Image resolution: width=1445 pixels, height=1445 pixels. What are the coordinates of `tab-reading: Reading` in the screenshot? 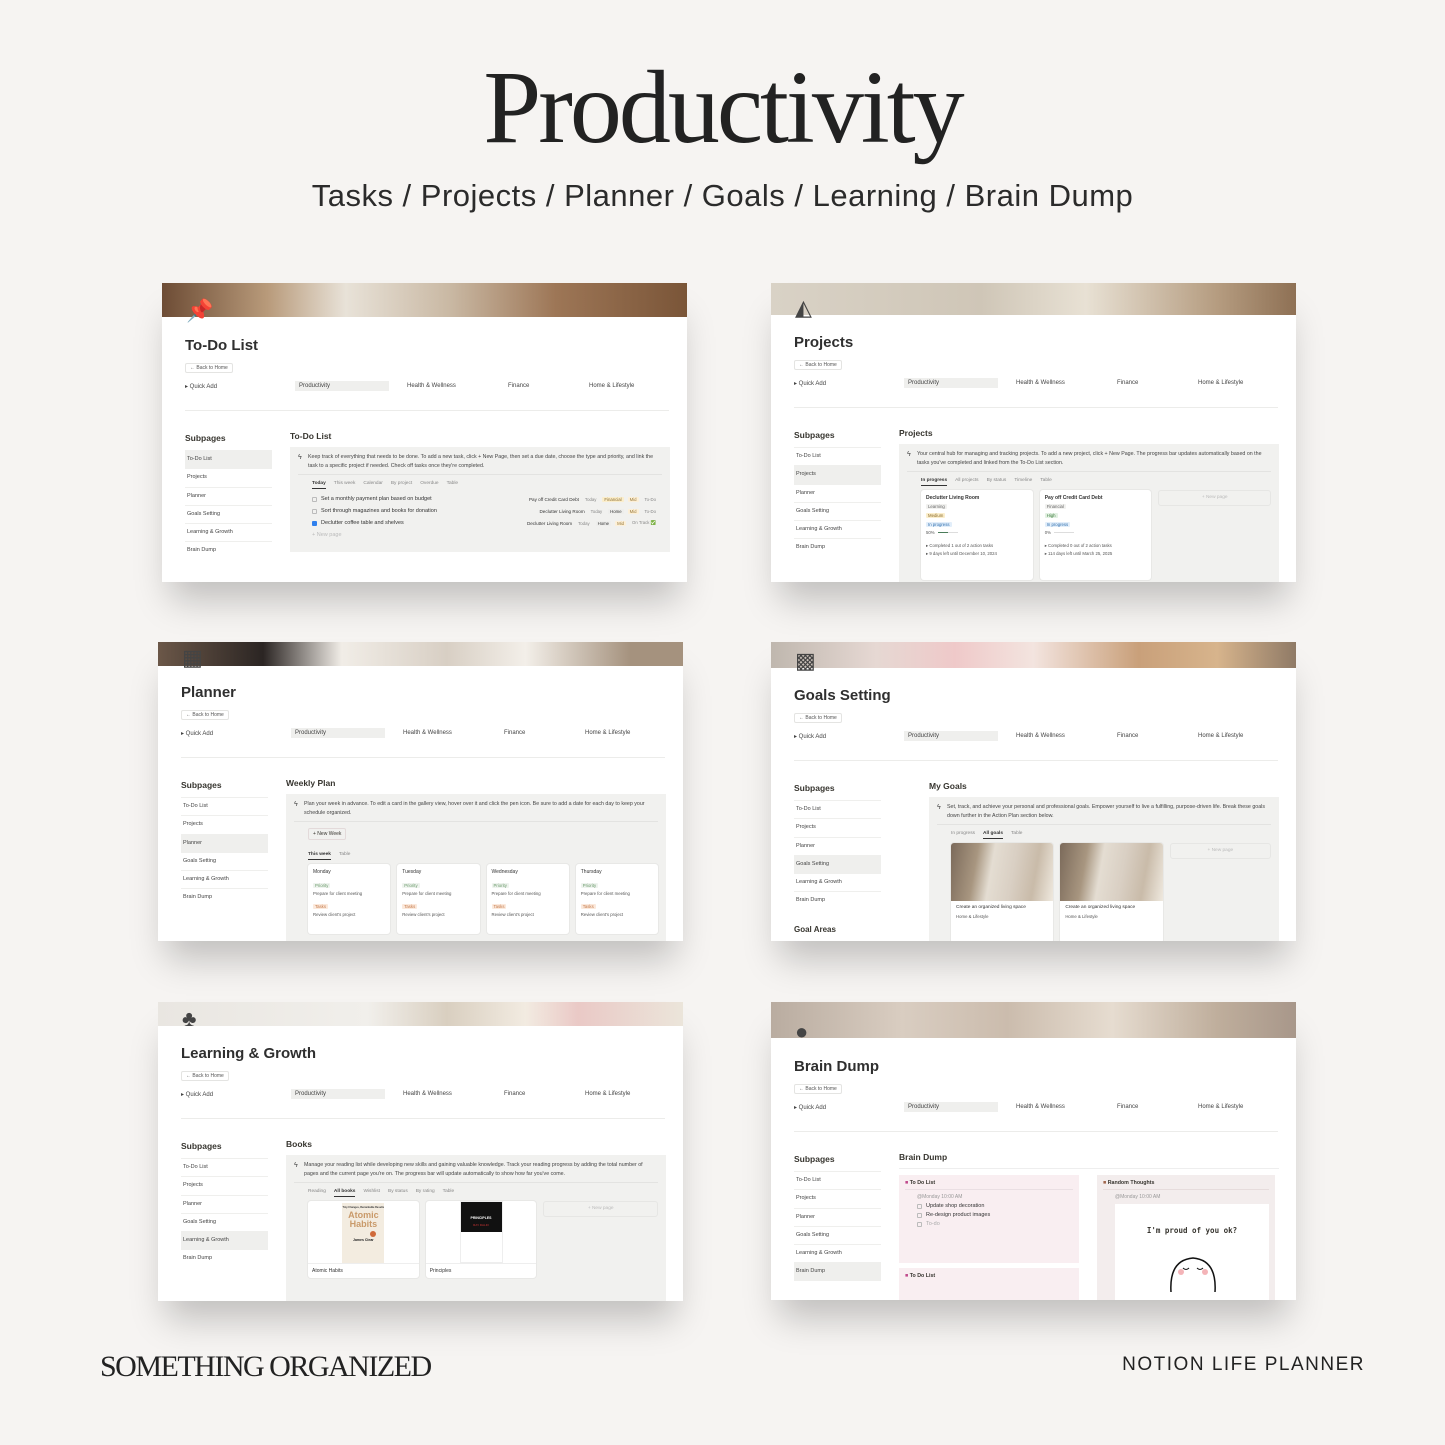 It's located at (317, 1193).